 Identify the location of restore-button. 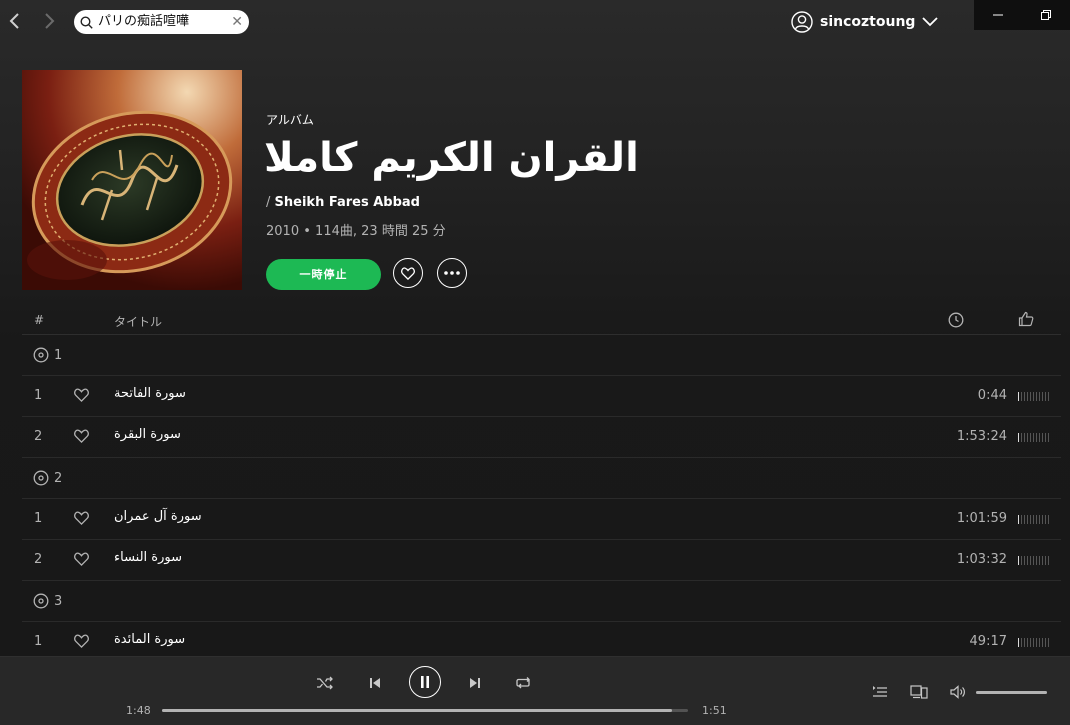
(1046, 15).